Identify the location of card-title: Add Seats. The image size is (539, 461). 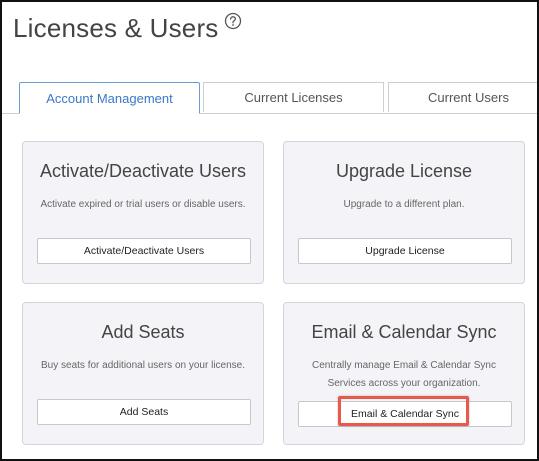
(143, 332).